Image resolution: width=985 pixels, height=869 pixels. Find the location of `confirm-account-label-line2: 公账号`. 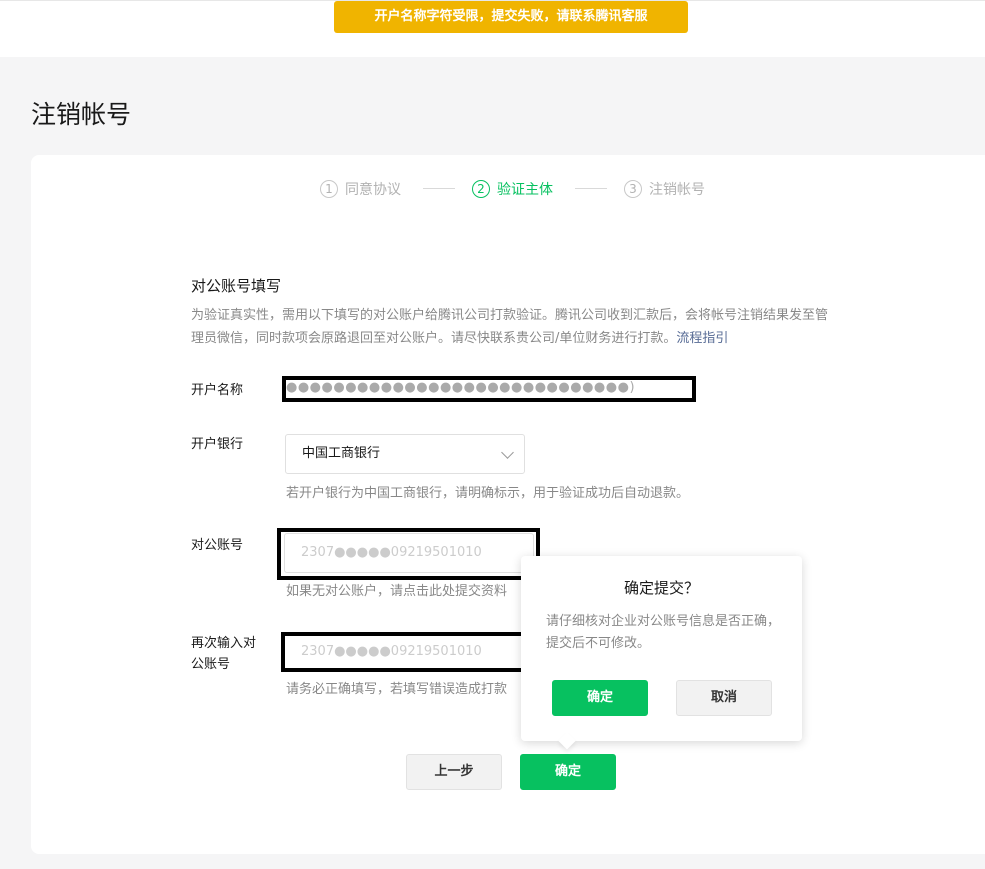

confirm-account-label-line2: 公账号 is located at coordinates (211, 664).